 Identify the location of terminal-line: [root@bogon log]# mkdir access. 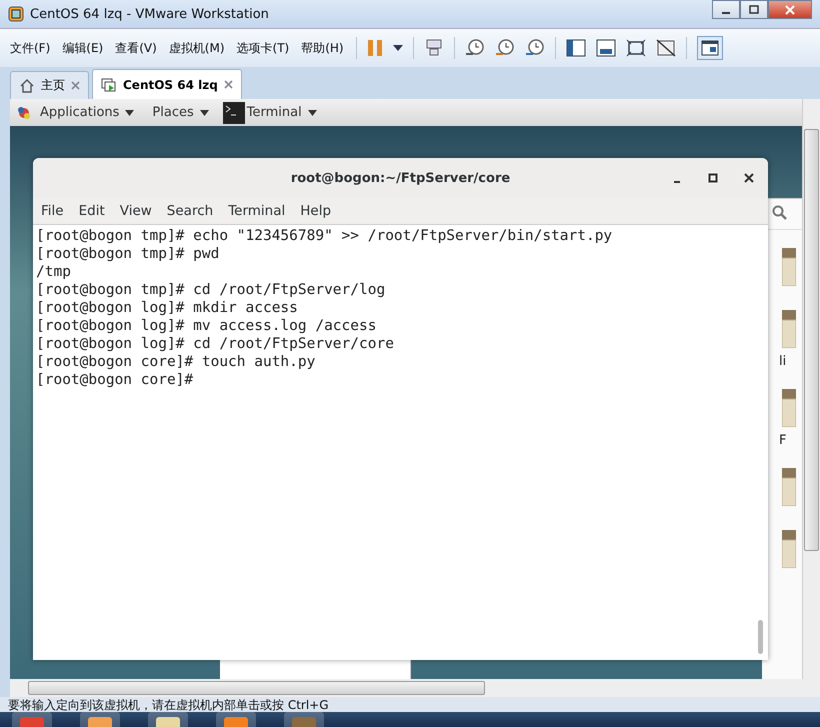
(167, 308).